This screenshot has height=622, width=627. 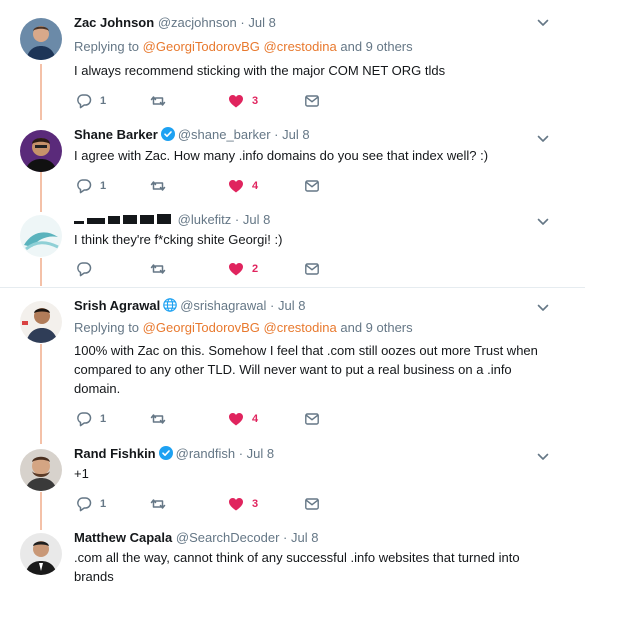 I want to click on globe-icon, so click(x=170, y=305).